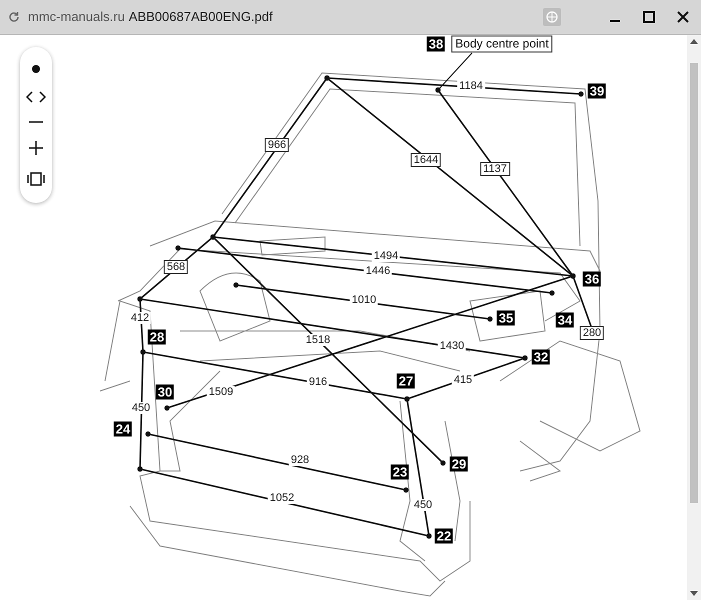  Describe the element at coordinates (592, 279) in the screenshot. I see `point-tag: 36` at that location.